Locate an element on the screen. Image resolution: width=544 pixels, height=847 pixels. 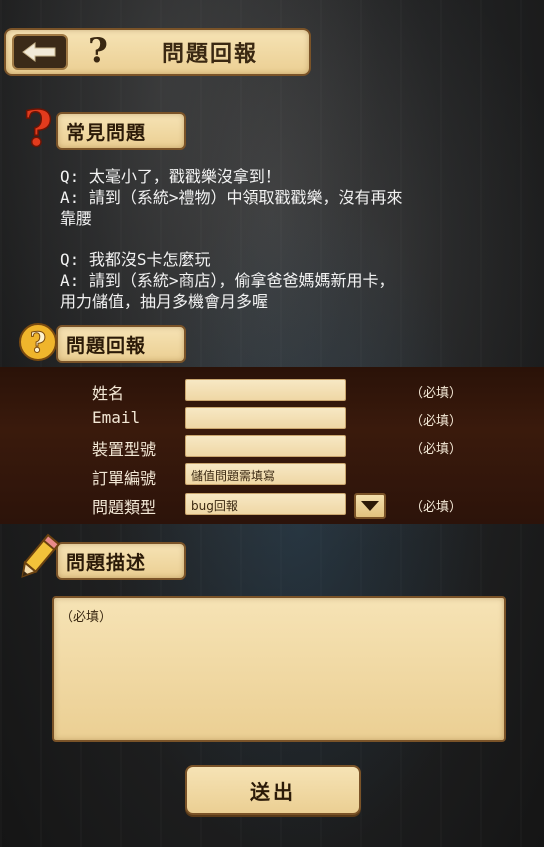
red-question-icon: ? is located at coordinates (38, 128).